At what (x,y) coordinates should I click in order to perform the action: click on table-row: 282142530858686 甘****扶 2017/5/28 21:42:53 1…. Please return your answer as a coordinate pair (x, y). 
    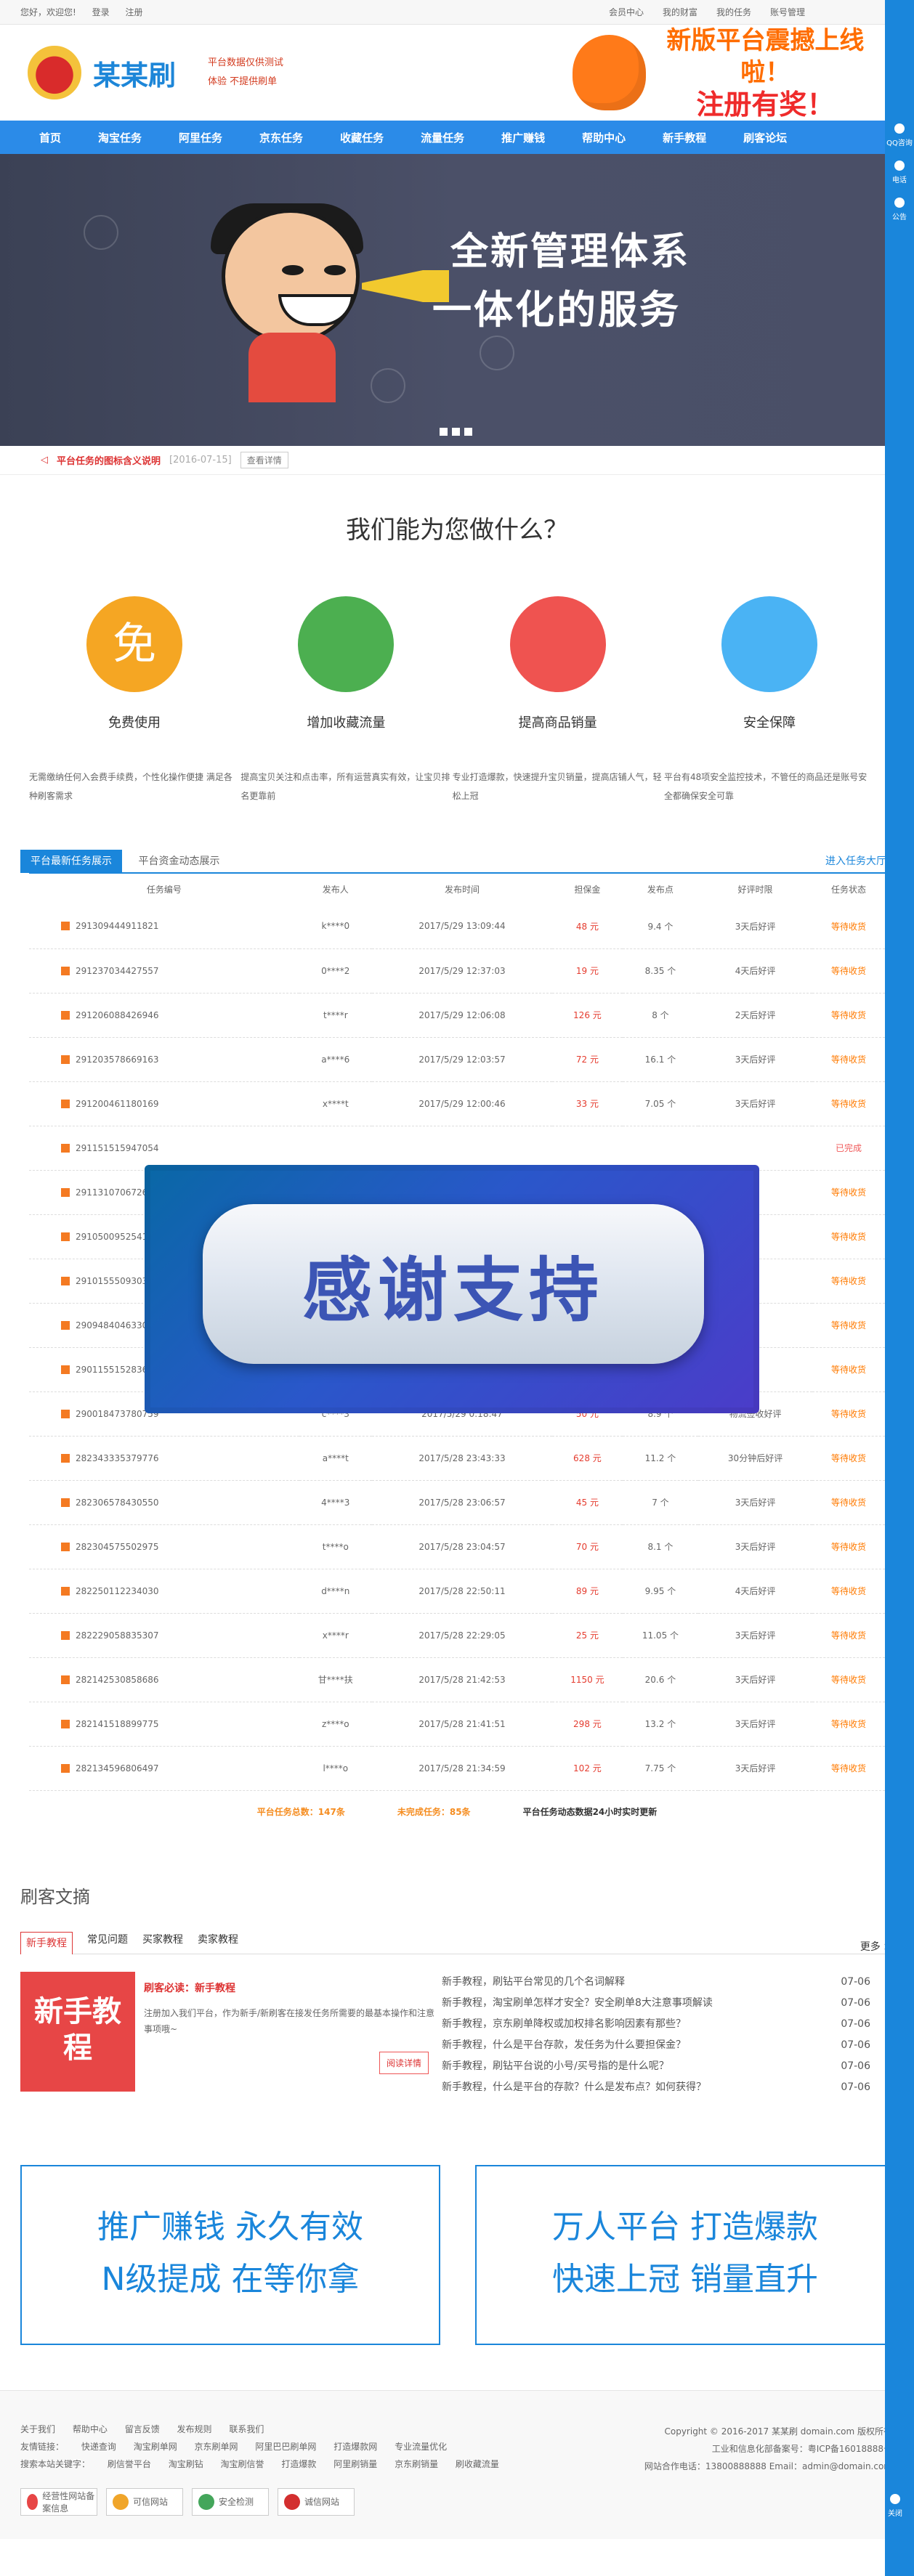
    Looking at the image, I should click on (457, 1680).